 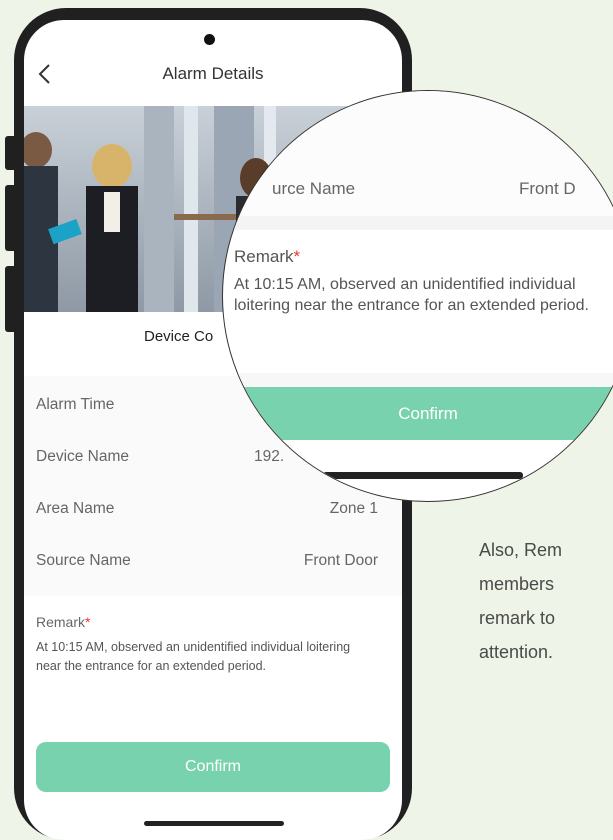 I want to click on remark-label: Remark*, so click(x=63, y=622).